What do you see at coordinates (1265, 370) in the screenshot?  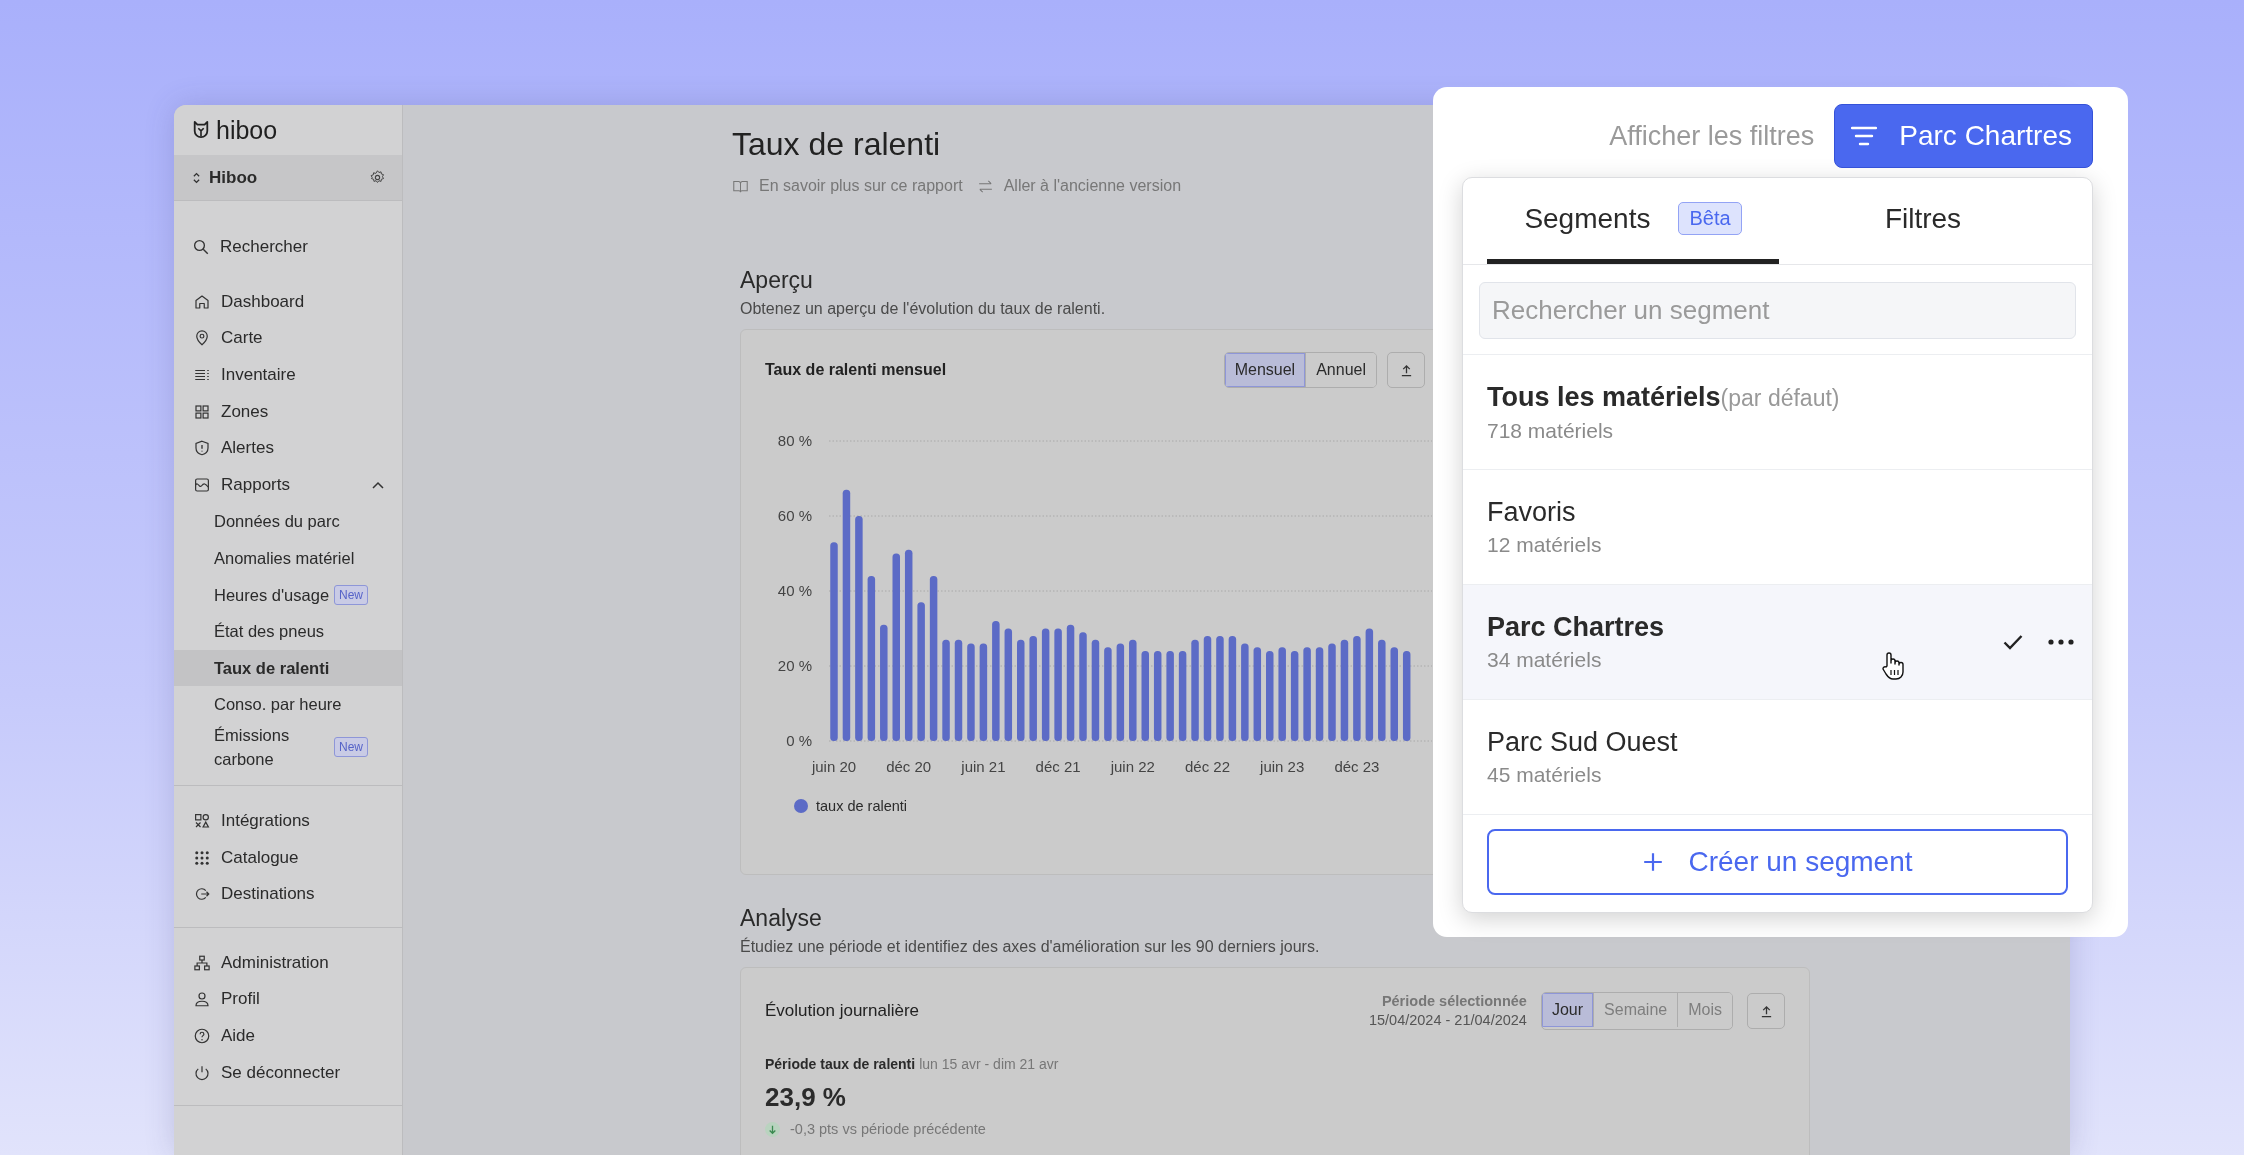 I see `period-toggle: Mensuel` at bounding box center [1265, 370].